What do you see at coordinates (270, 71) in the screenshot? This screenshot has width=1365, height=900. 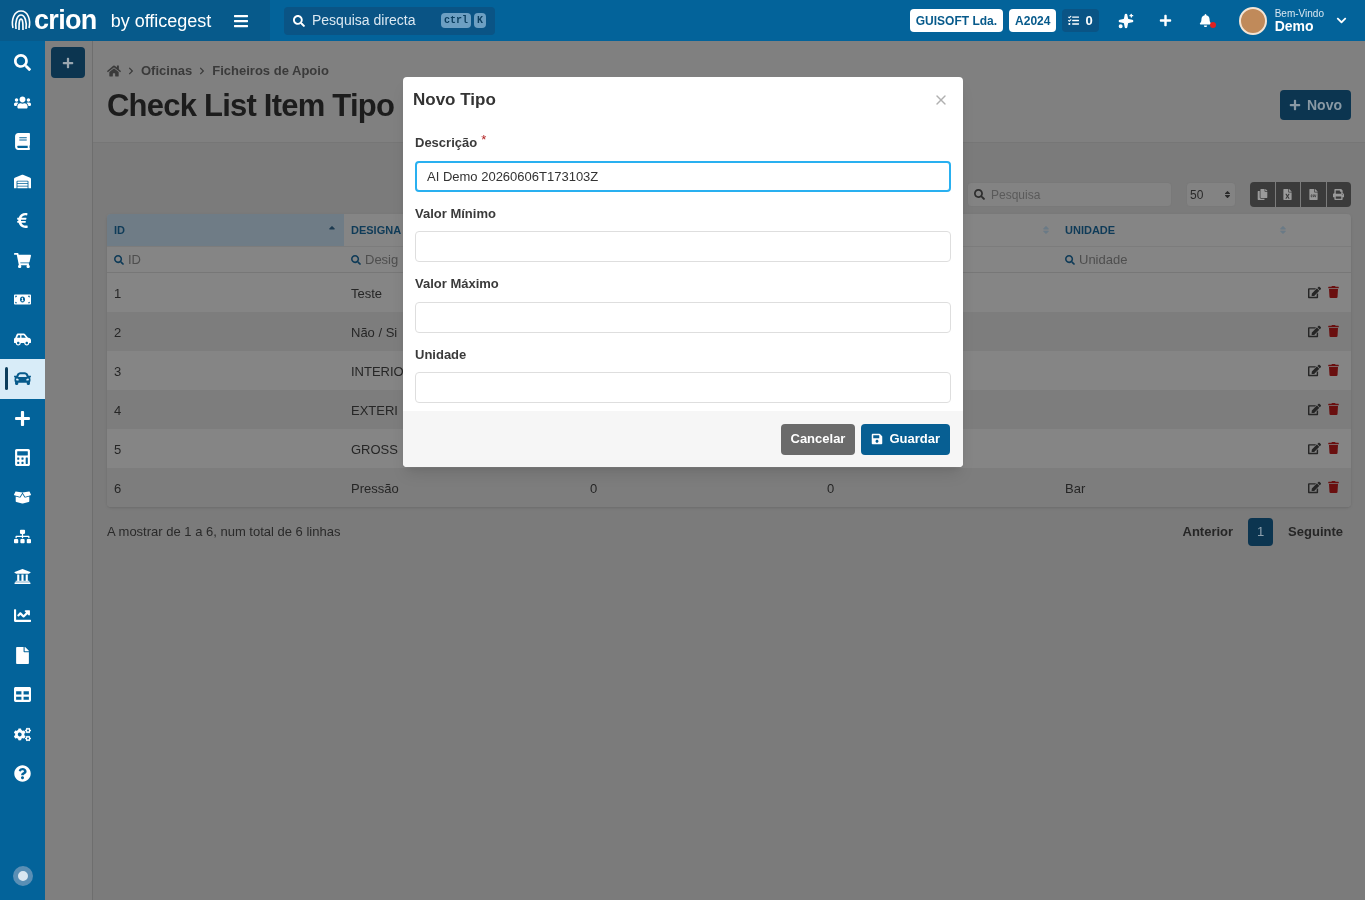 I see `breadcrumb-link: Ficheiros de Apoio` at bounding box center [270, 71].